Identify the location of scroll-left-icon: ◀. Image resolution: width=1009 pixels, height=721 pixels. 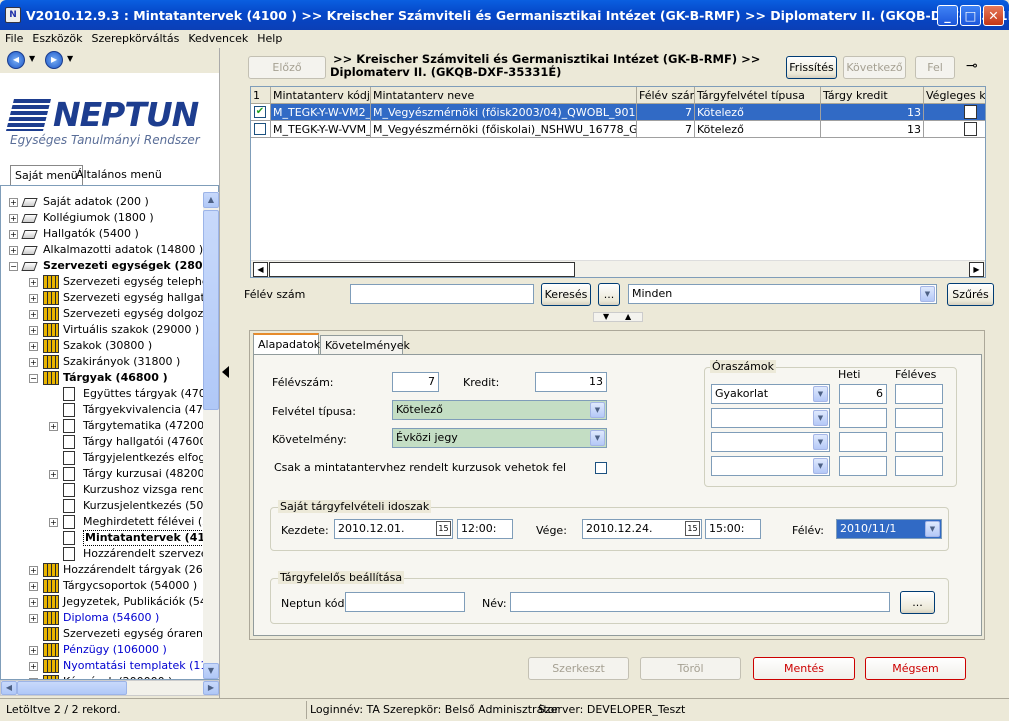
(9, 688).